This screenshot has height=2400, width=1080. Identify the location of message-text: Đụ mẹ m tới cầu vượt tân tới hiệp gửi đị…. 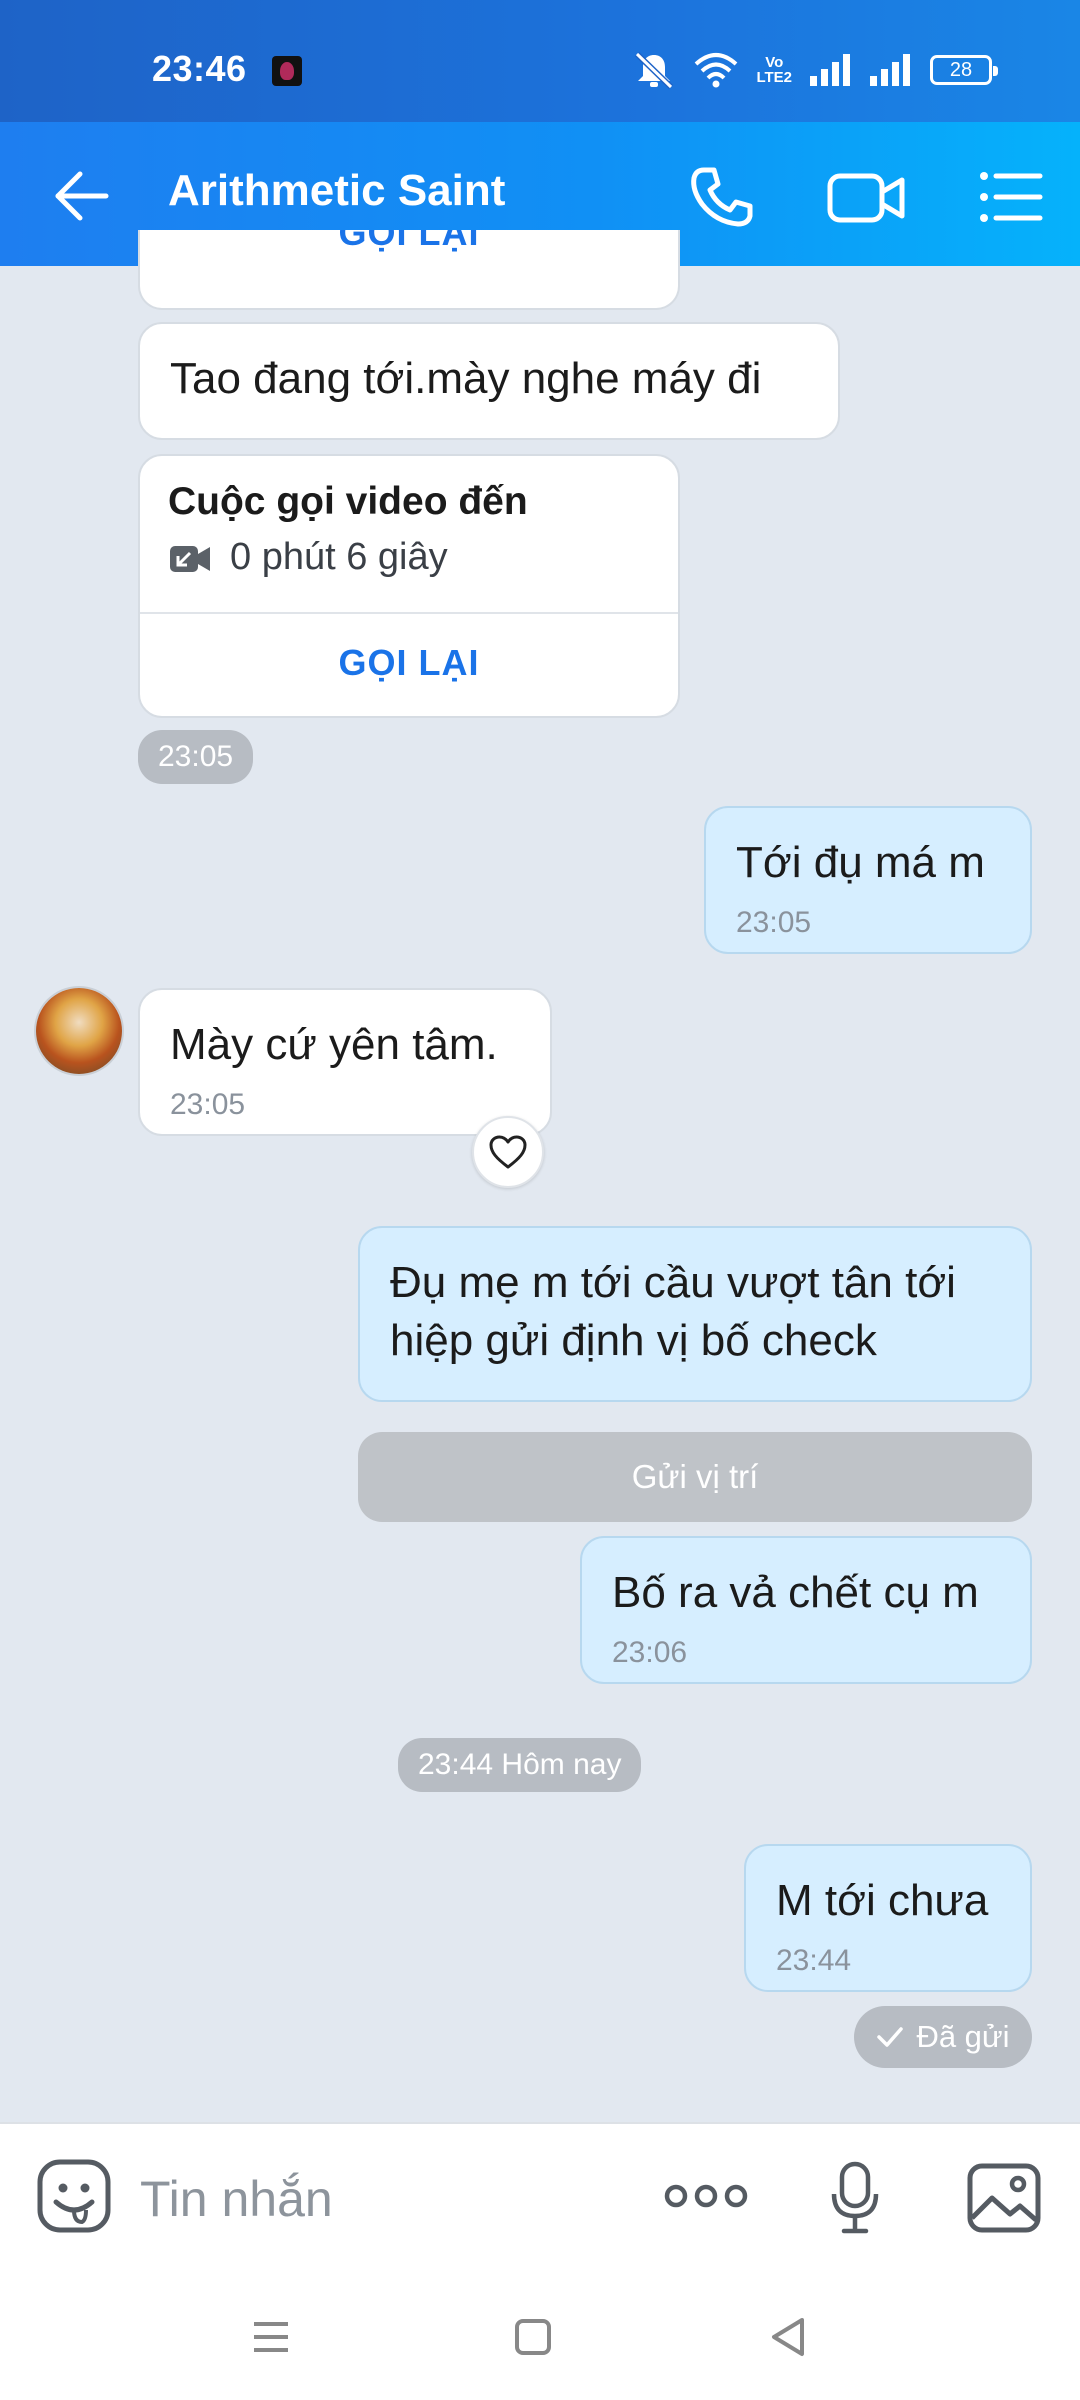
(673, 1311).